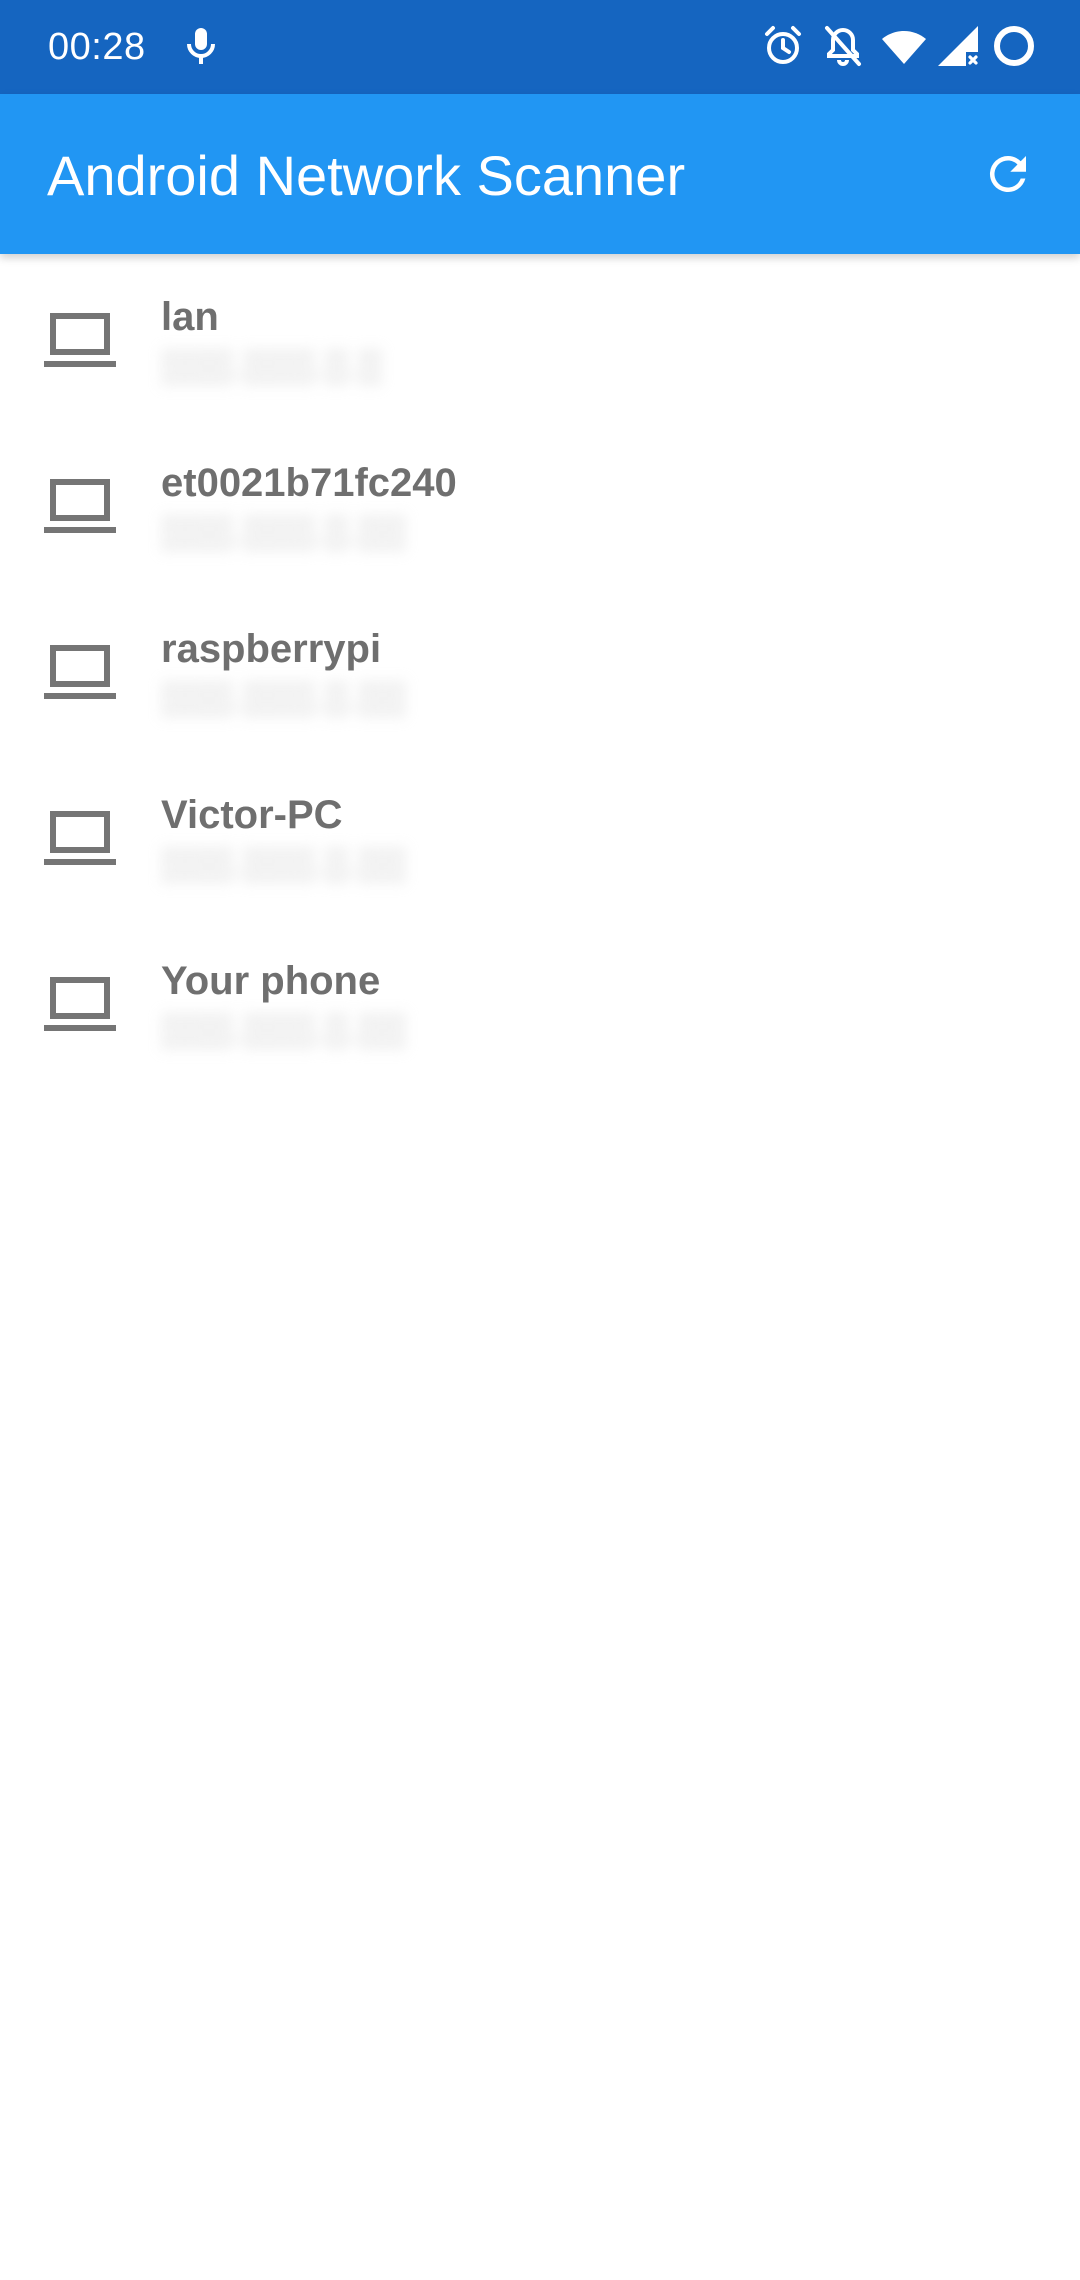  I want to click on list-item: Your phone ▒▒▒.▒▒▒.▒.▒▒, so click(540, 1001).